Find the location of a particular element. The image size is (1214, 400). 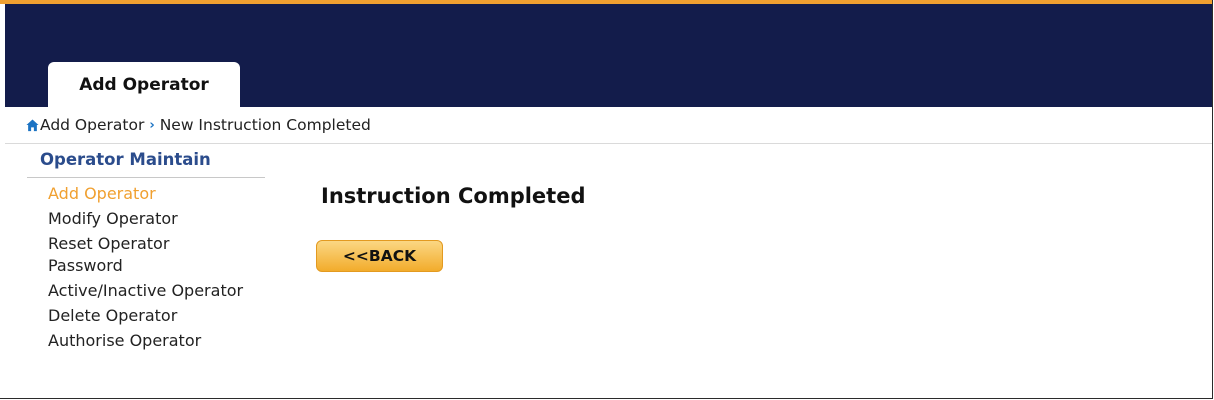

sidebar-item-active-inactive-operator: Active/Inactive Operator is located at coordinates (148, 291).